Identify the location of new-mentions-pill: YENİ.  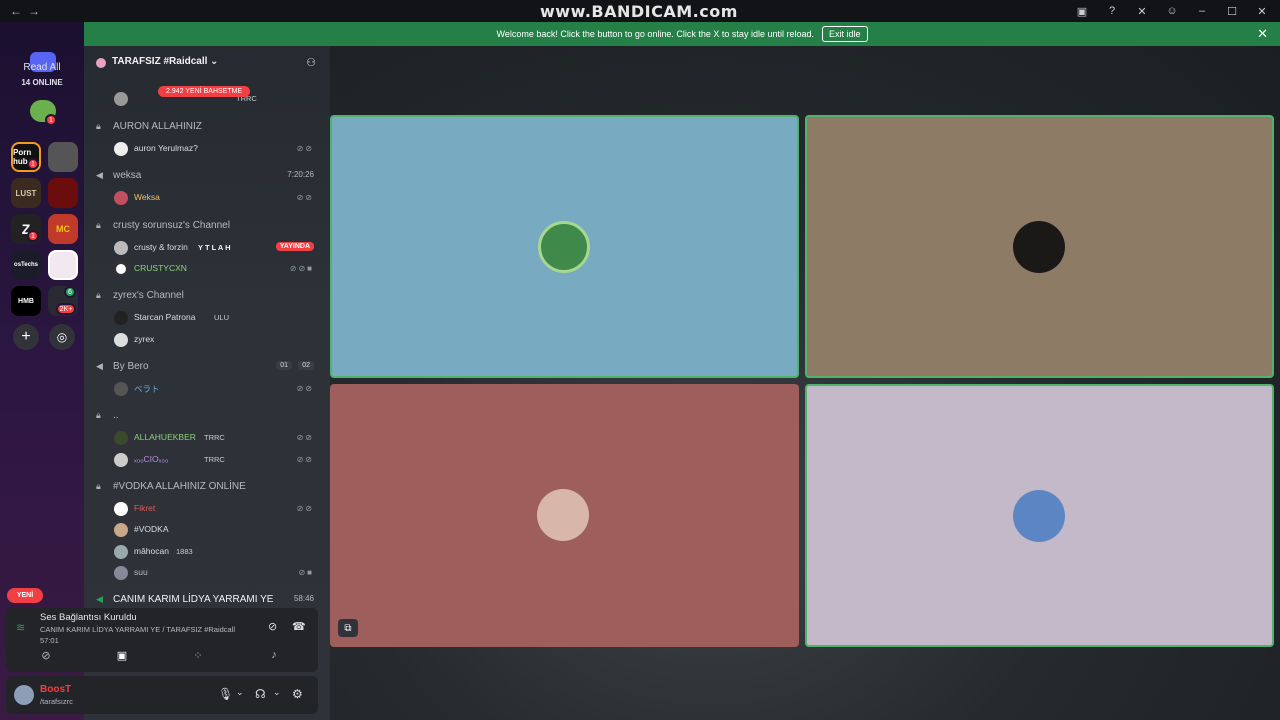
(25, 595).